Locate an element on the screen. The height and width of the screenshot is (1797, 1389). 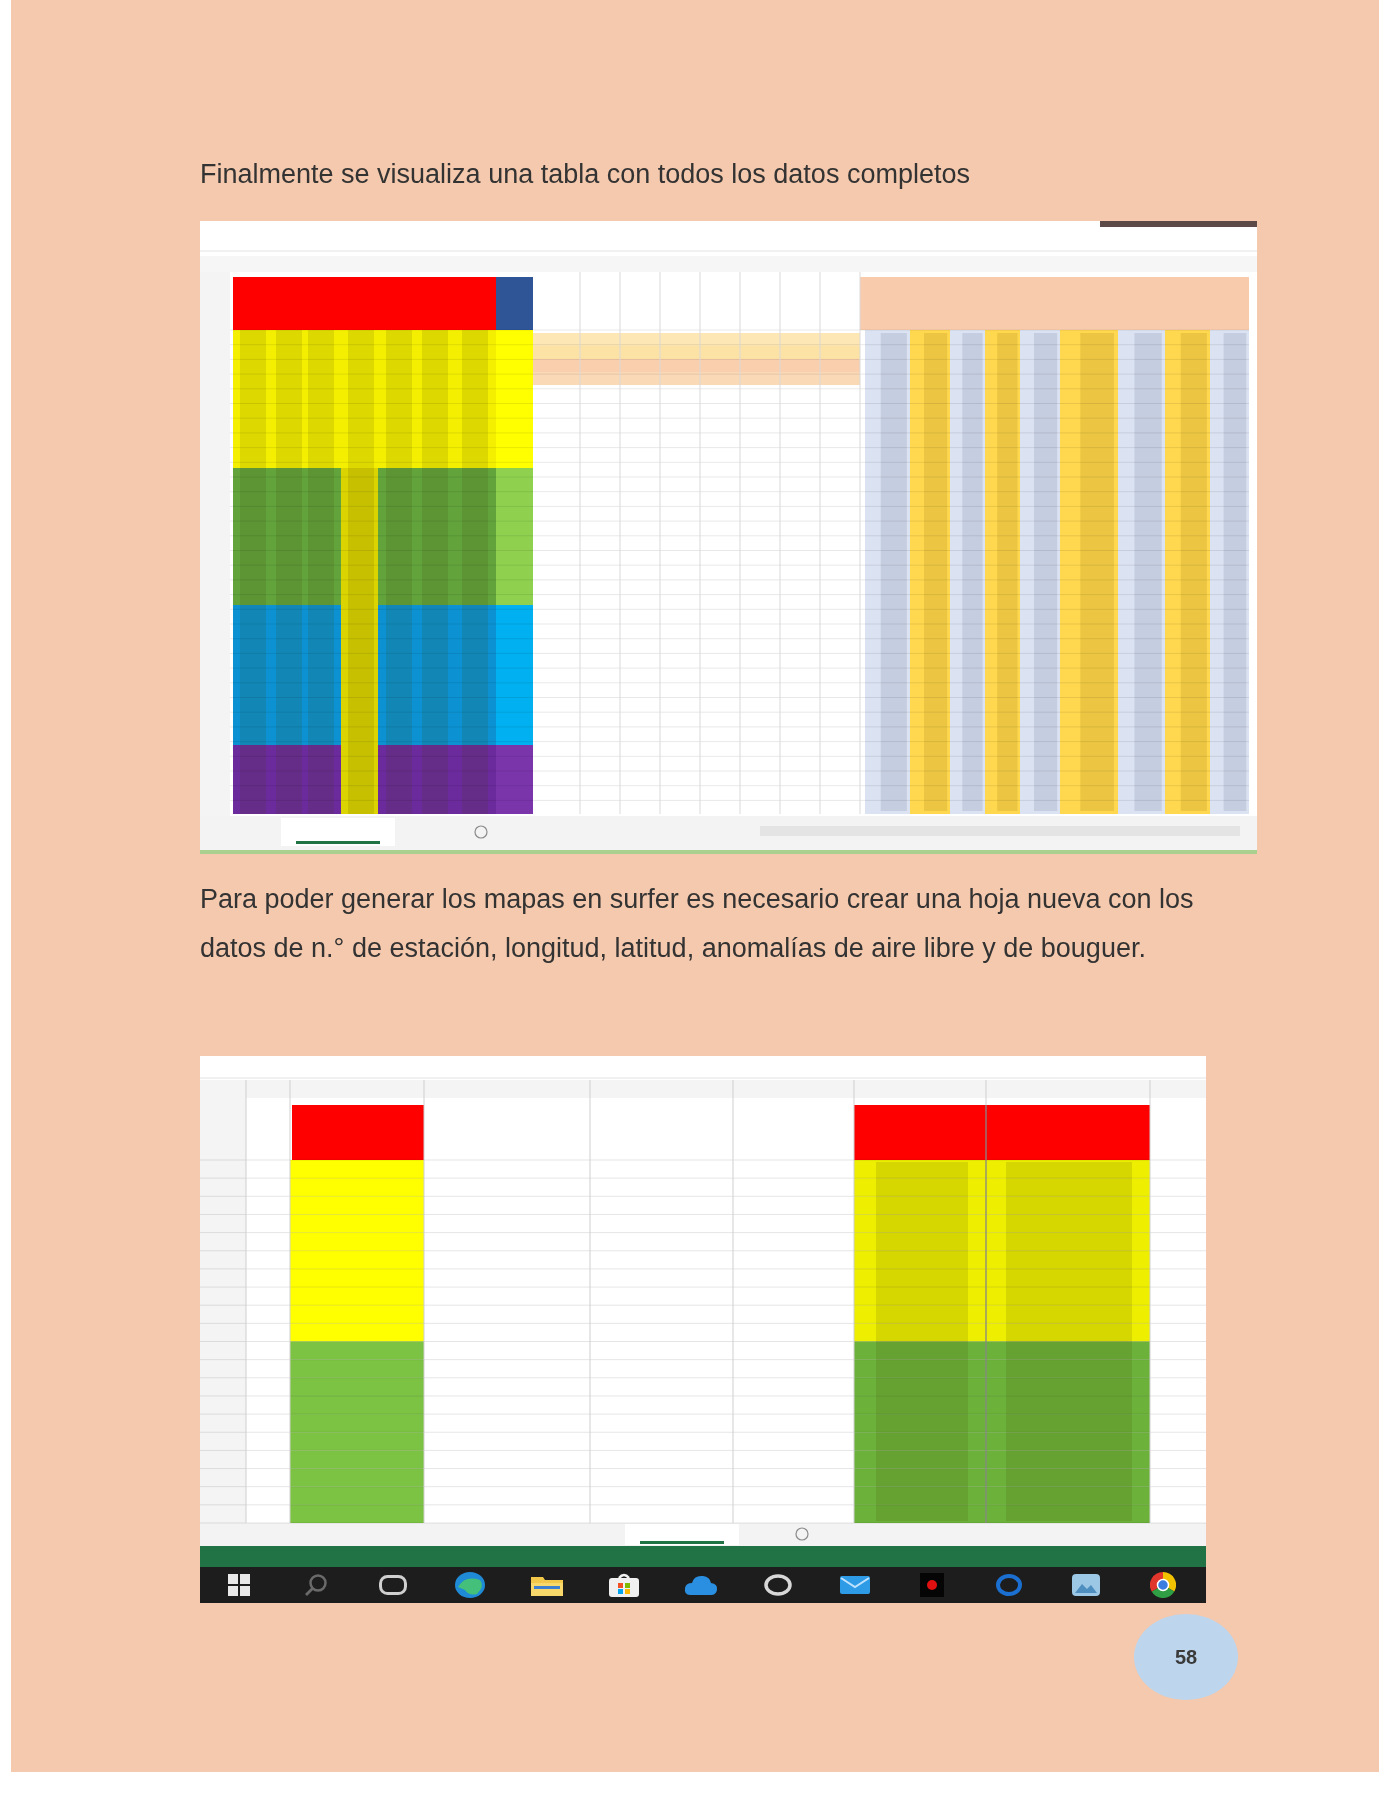
color-wheel-icon is located at coordinates (1162, 1585).